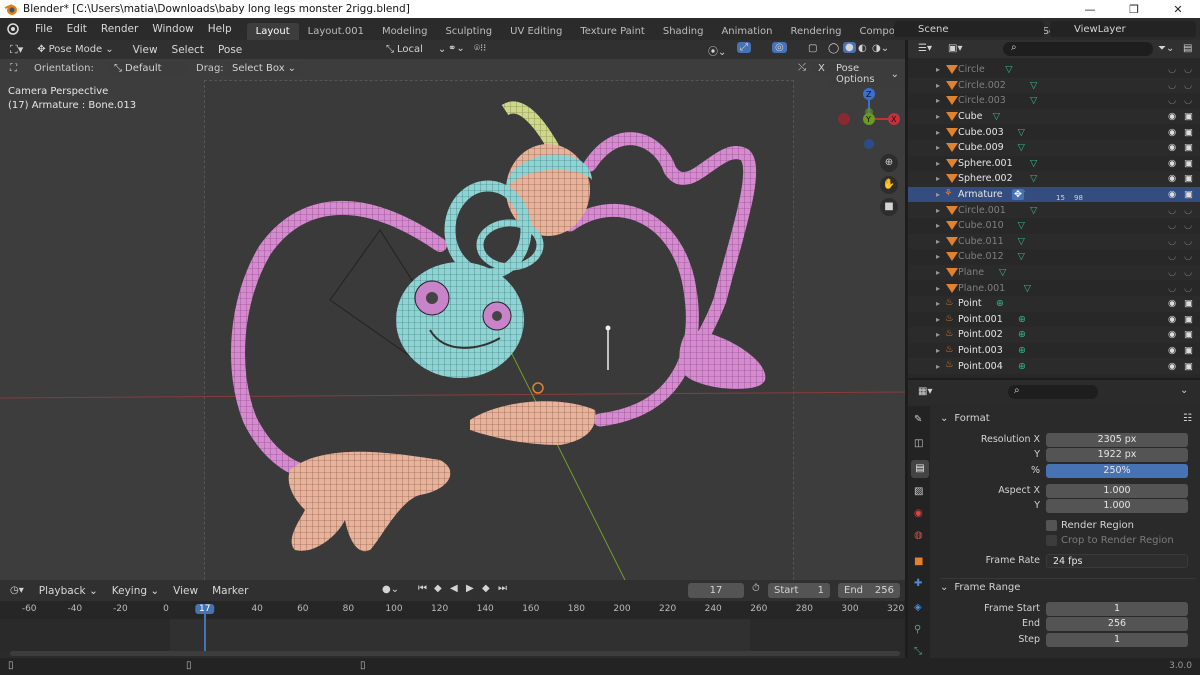 The height and width of the screenshot is (675, 1200). What do you see at coordinates (455, 653) in the screenshot?
I see `timeline-scrollbar` at bounding box center [455, 653].